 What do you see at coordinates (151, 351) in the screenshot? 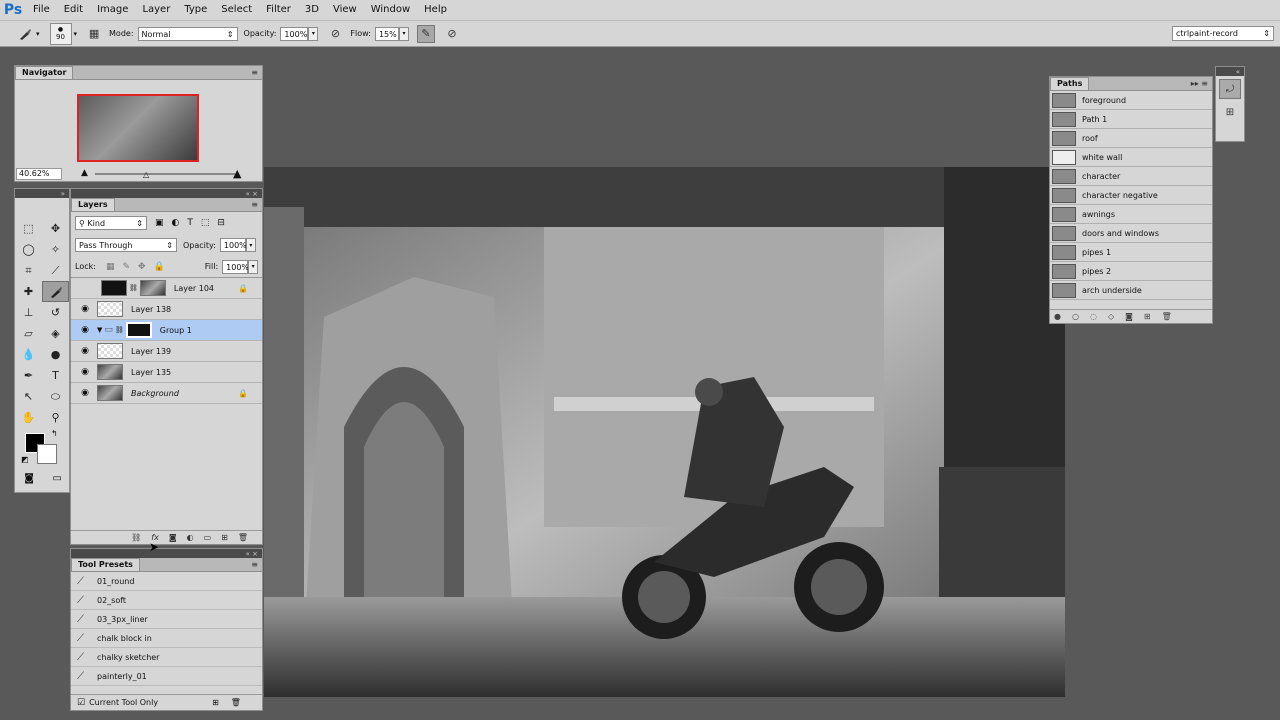
I see `layer-name: Layer 139` at bounding box center [151, 351].